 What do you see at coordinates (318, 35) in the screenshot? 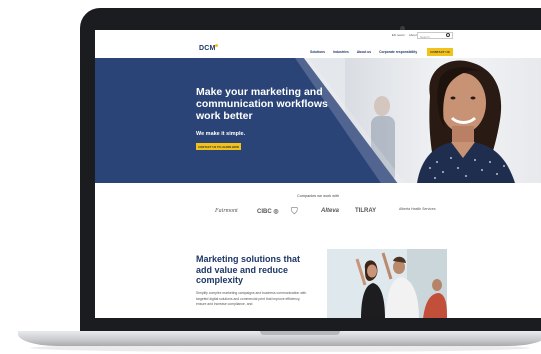
I see `utility-bar: EN newsr About Ops support FR Search` at bounding box center [318, 35].